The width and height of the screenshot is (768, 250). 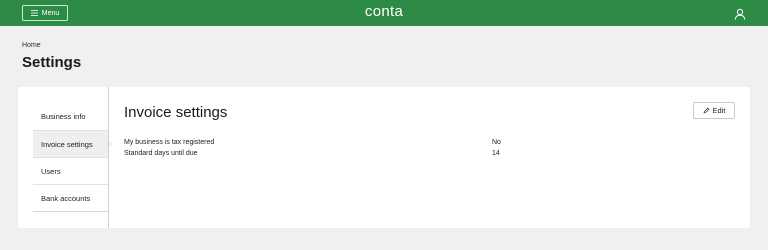 I want to click on sidebar-item-bank-accounts: Bank accounts, so click(x=70, y=197).